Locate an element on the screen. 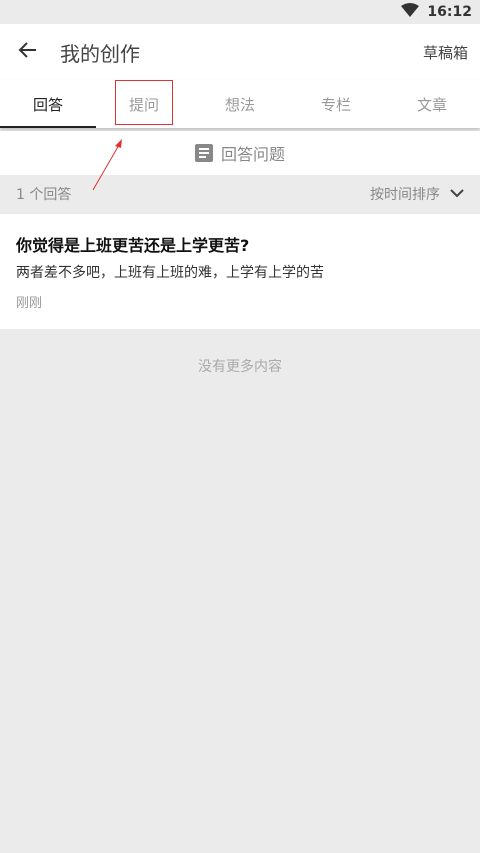 This screenshot has width=480, height=853. document-icon is located at coordinates (203, 153).